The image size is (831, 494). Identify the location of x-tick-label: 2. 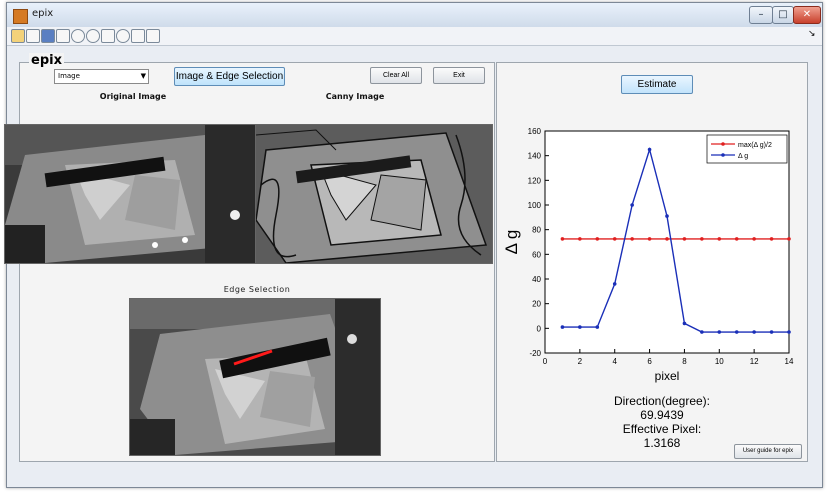
(580, 361).